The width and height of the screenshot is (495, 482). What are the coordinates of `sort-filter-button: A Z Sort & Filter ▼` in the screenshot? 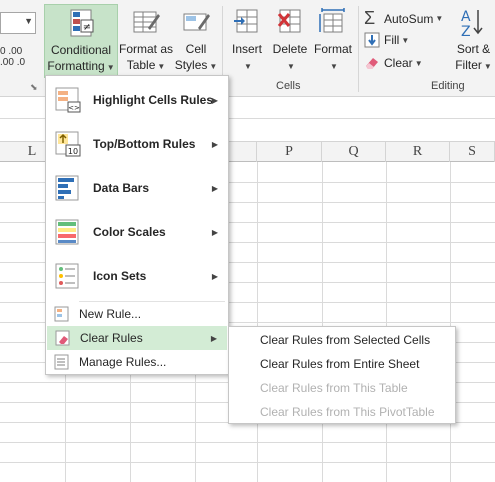 It's located at (473, 41).